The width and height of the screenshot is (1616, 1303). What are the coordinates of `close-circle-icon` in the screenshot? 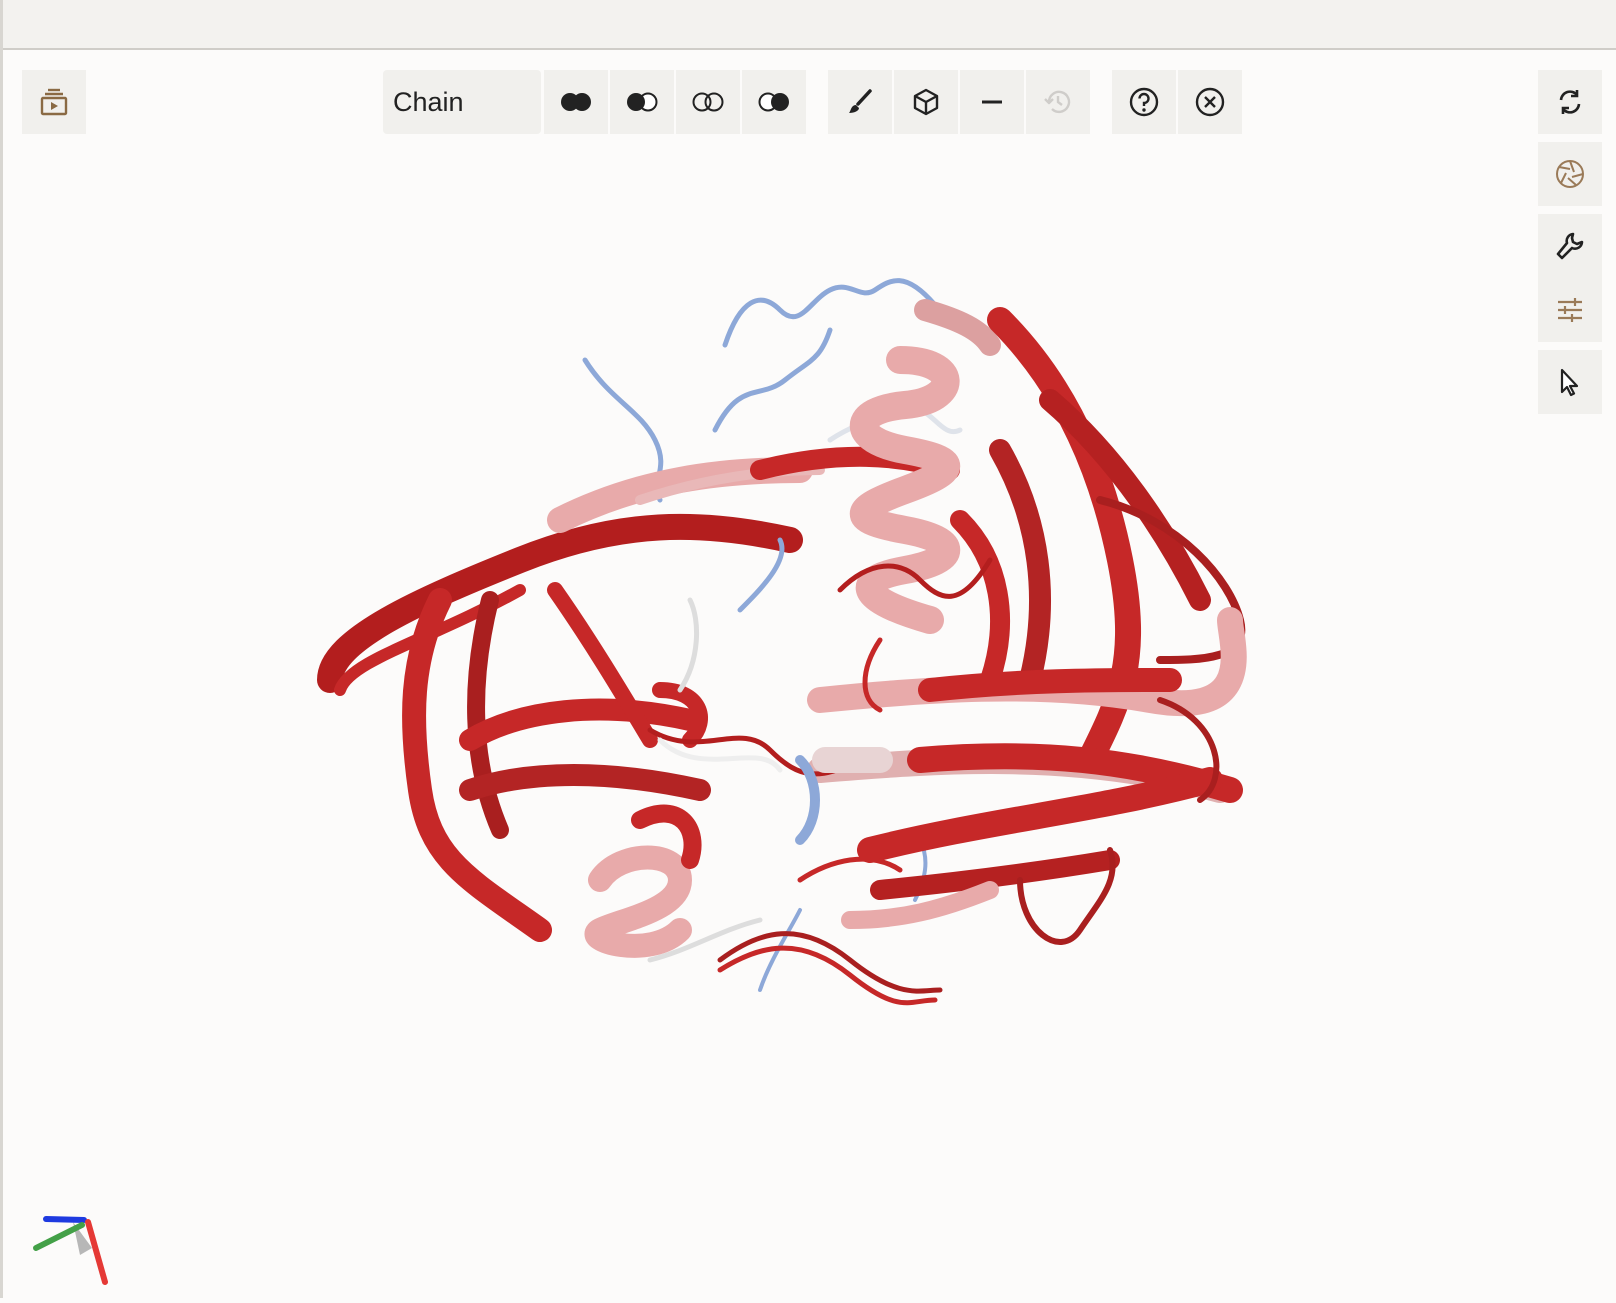 It's located at (1210, 102).